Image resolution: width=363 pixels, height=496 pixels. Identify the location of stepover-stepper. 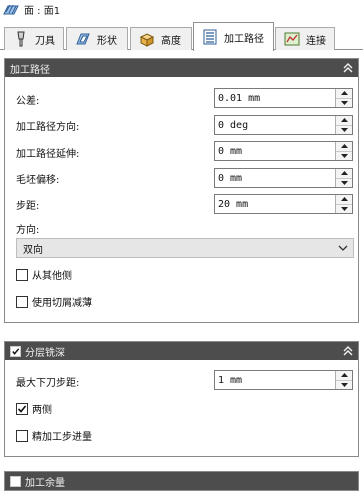
(343, 204).